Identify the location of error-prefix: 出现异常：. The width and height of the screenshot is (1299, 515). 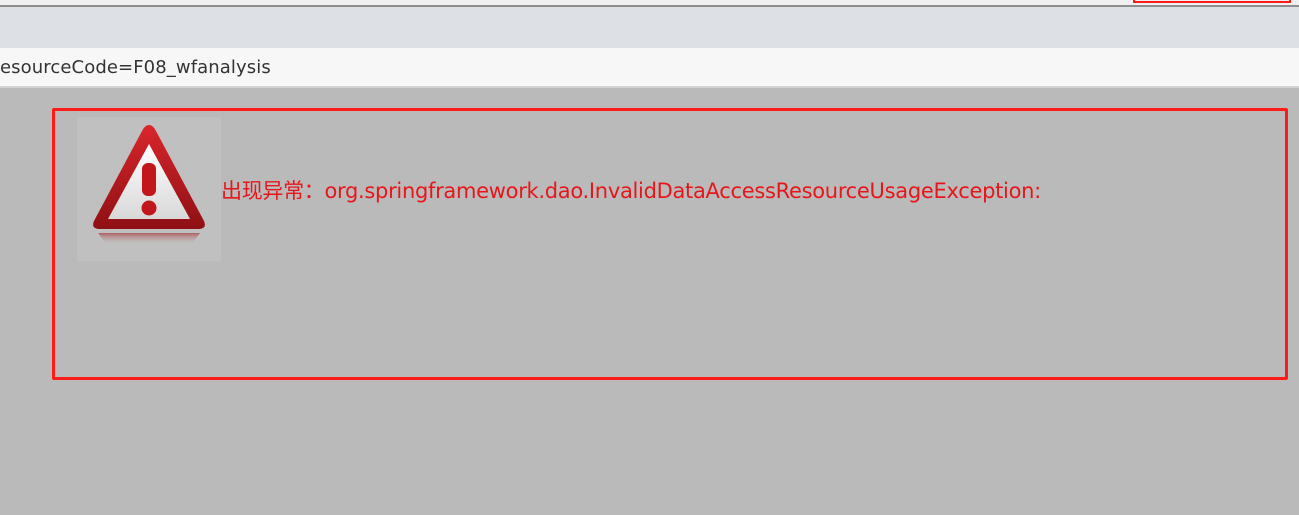
(273, 191).